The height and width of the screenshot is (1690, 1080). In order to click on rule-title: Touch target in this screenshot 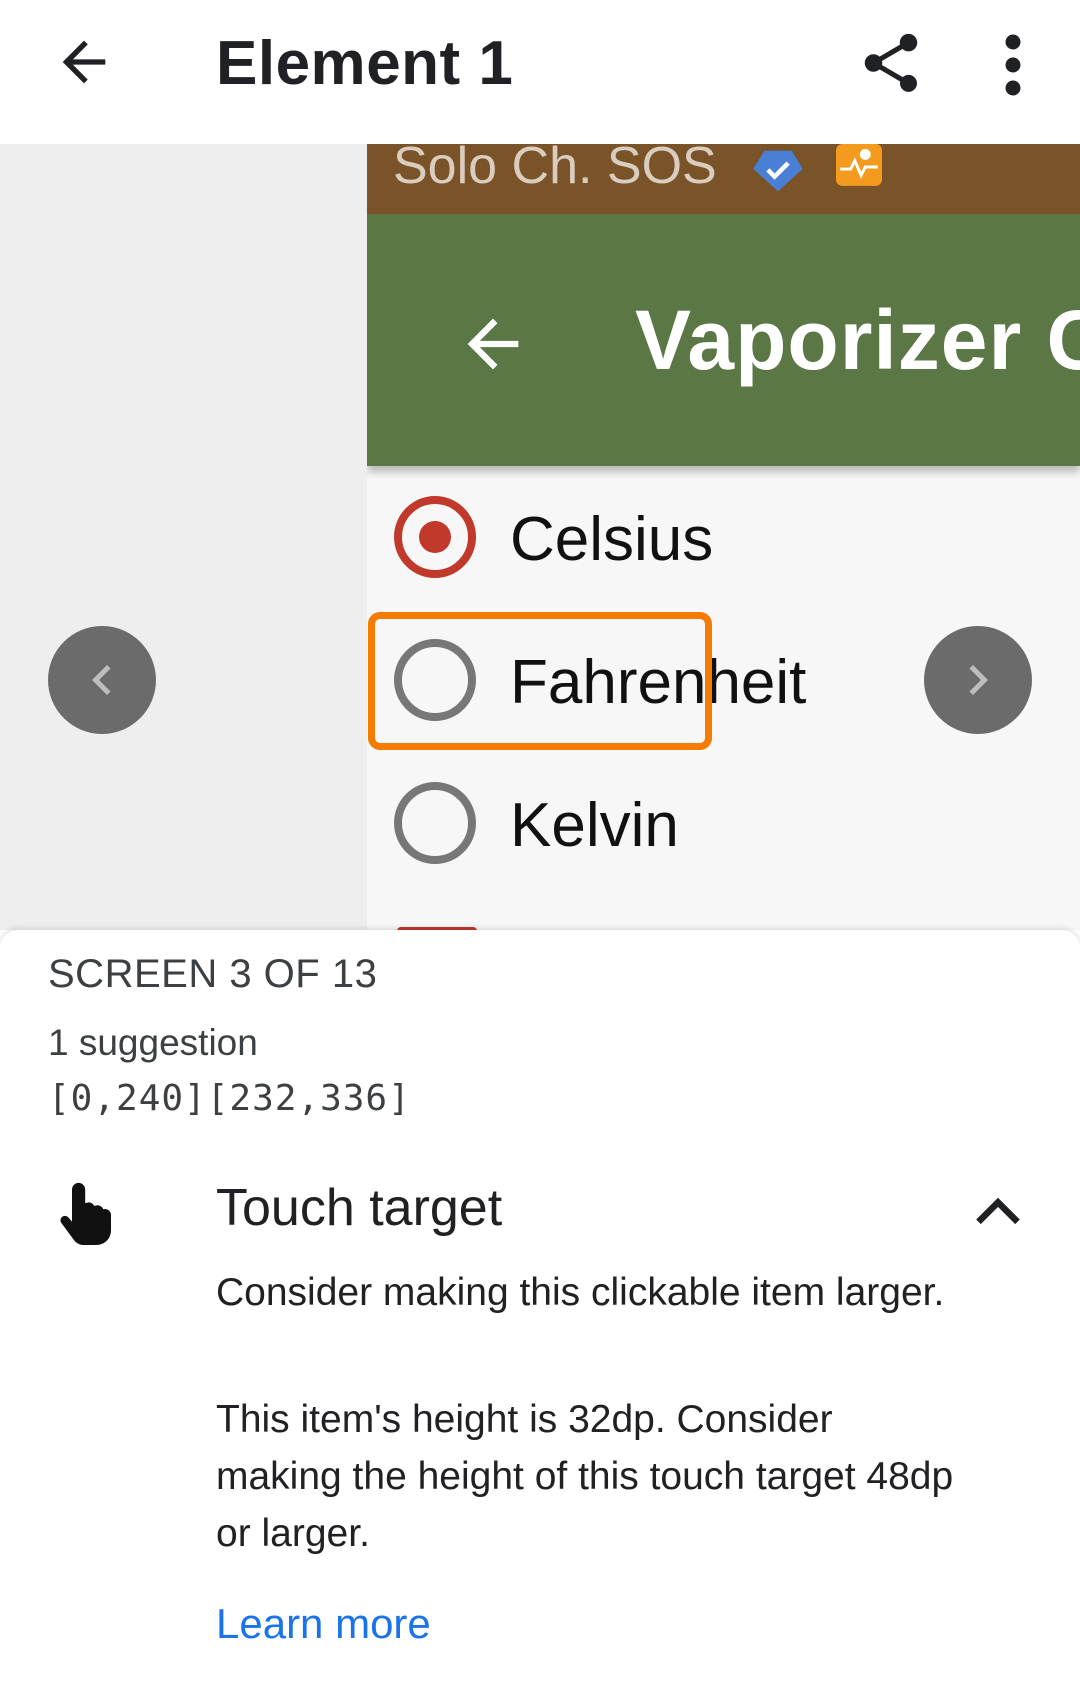, I will do `click(359, 1208)`.